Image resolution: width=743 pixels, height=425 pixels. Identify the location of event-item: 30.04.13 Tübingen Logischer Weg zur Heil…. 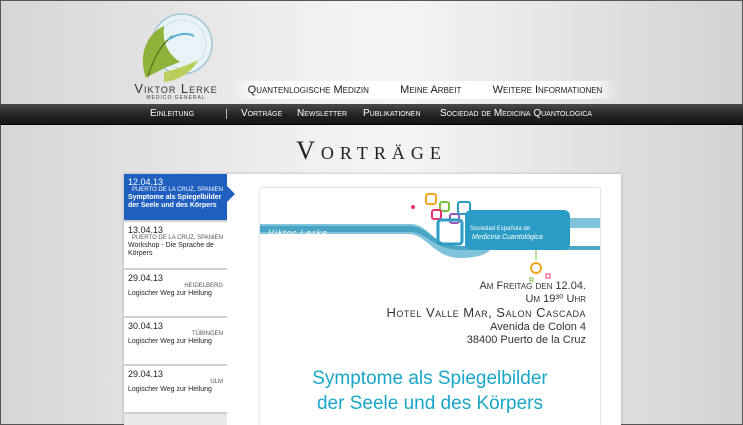
(175, 342).